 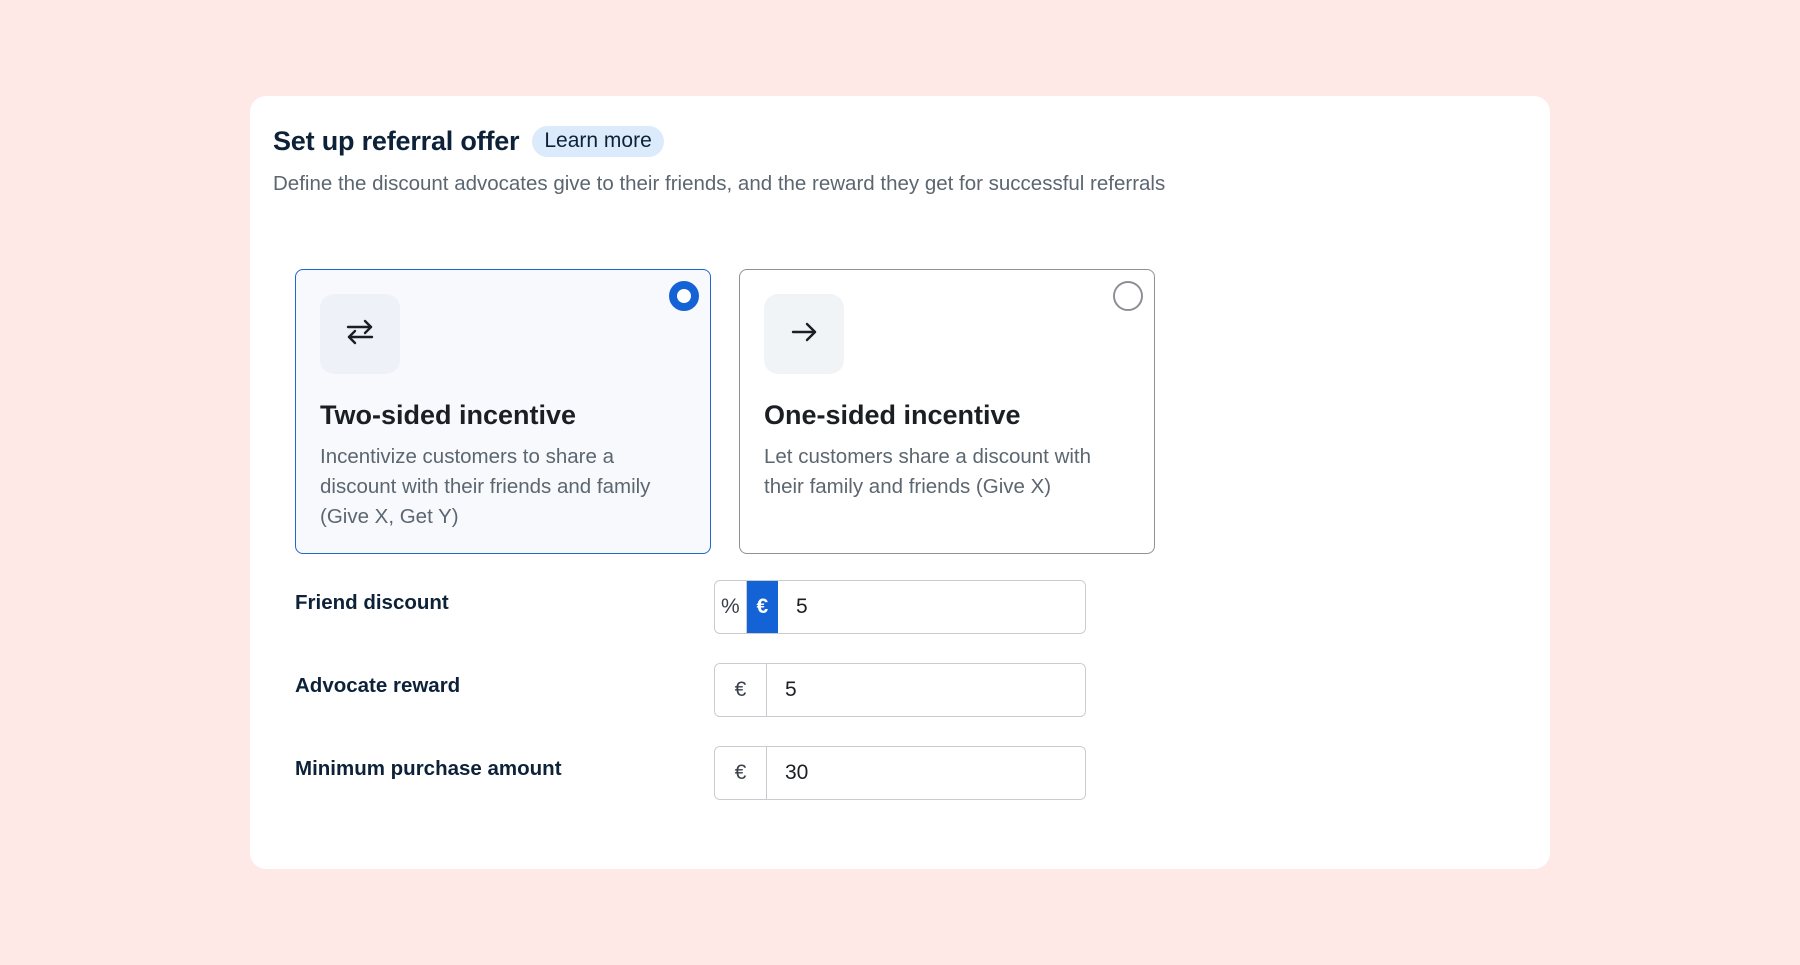 I want to click on option-title: Two-sided incentive, so click(x=448, y=415).